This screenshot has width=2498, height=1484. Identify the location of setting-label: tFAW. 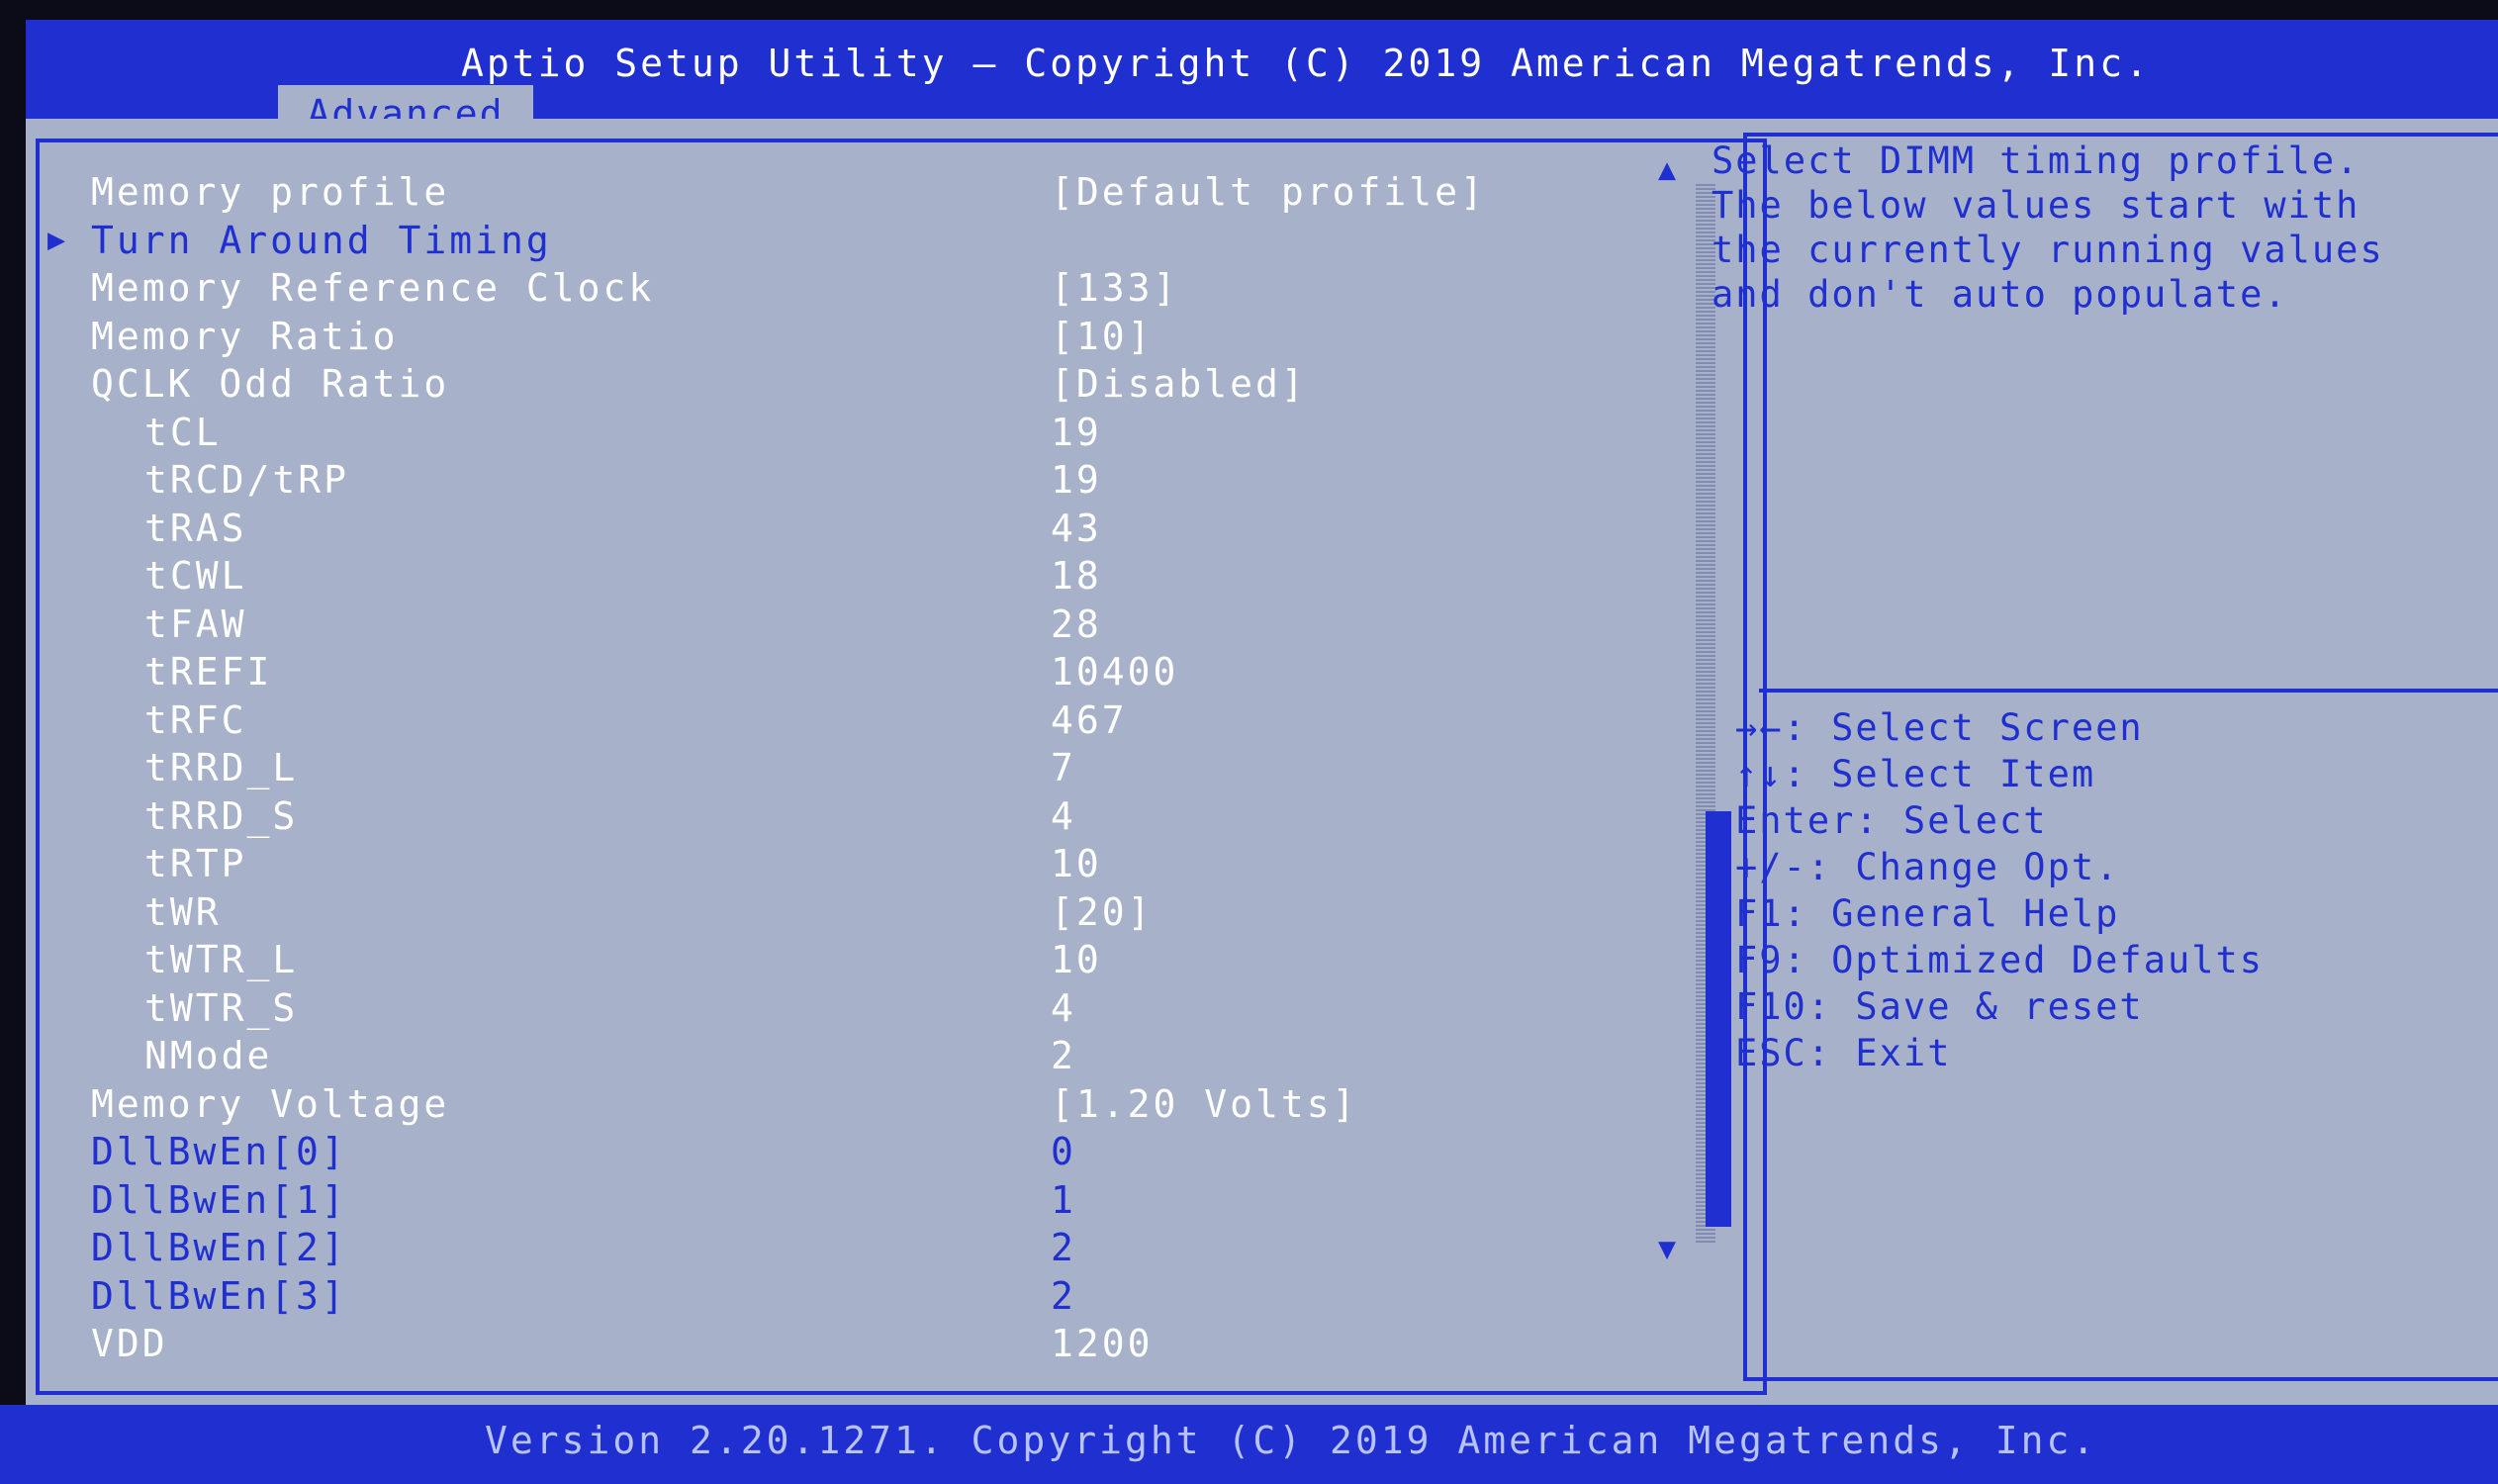
(196, 624).